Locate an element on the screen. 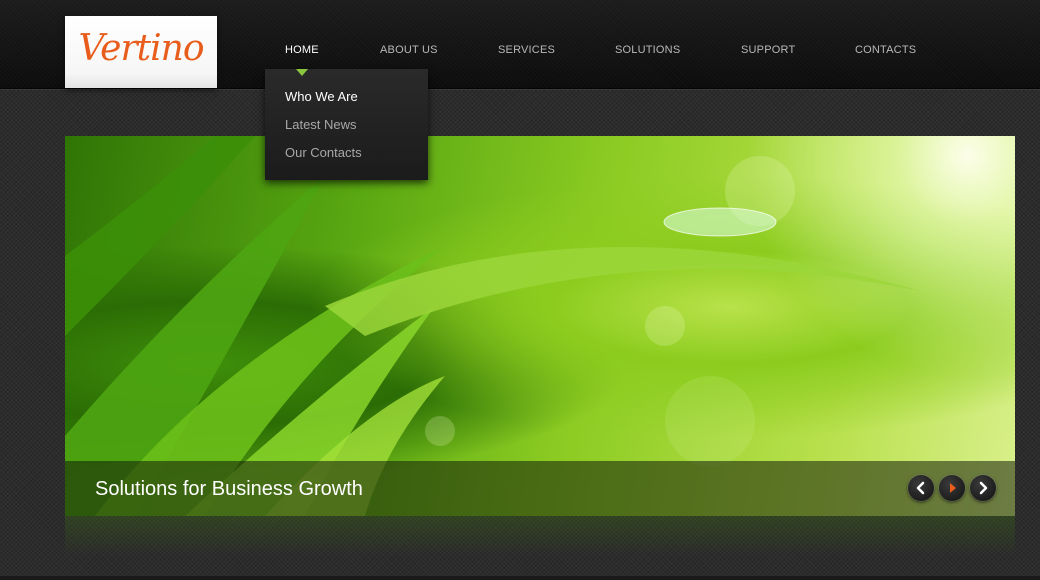 Image resolution: width=1040 pixels, height=580 pixels. dropdown-item-latest-news: Latest News is located at coordinates (321, 124).